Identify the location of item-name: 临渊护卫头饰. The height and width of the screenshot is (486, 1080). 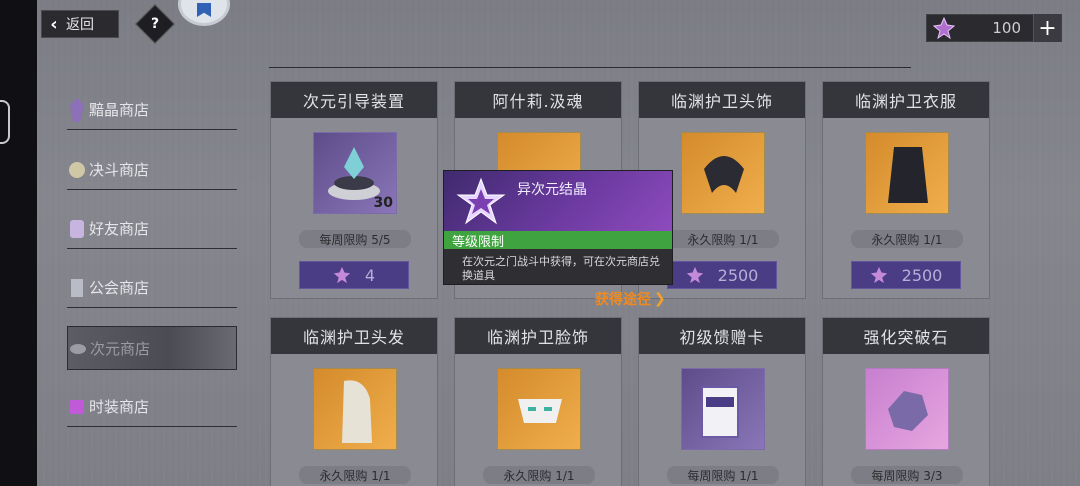
(722, 100).